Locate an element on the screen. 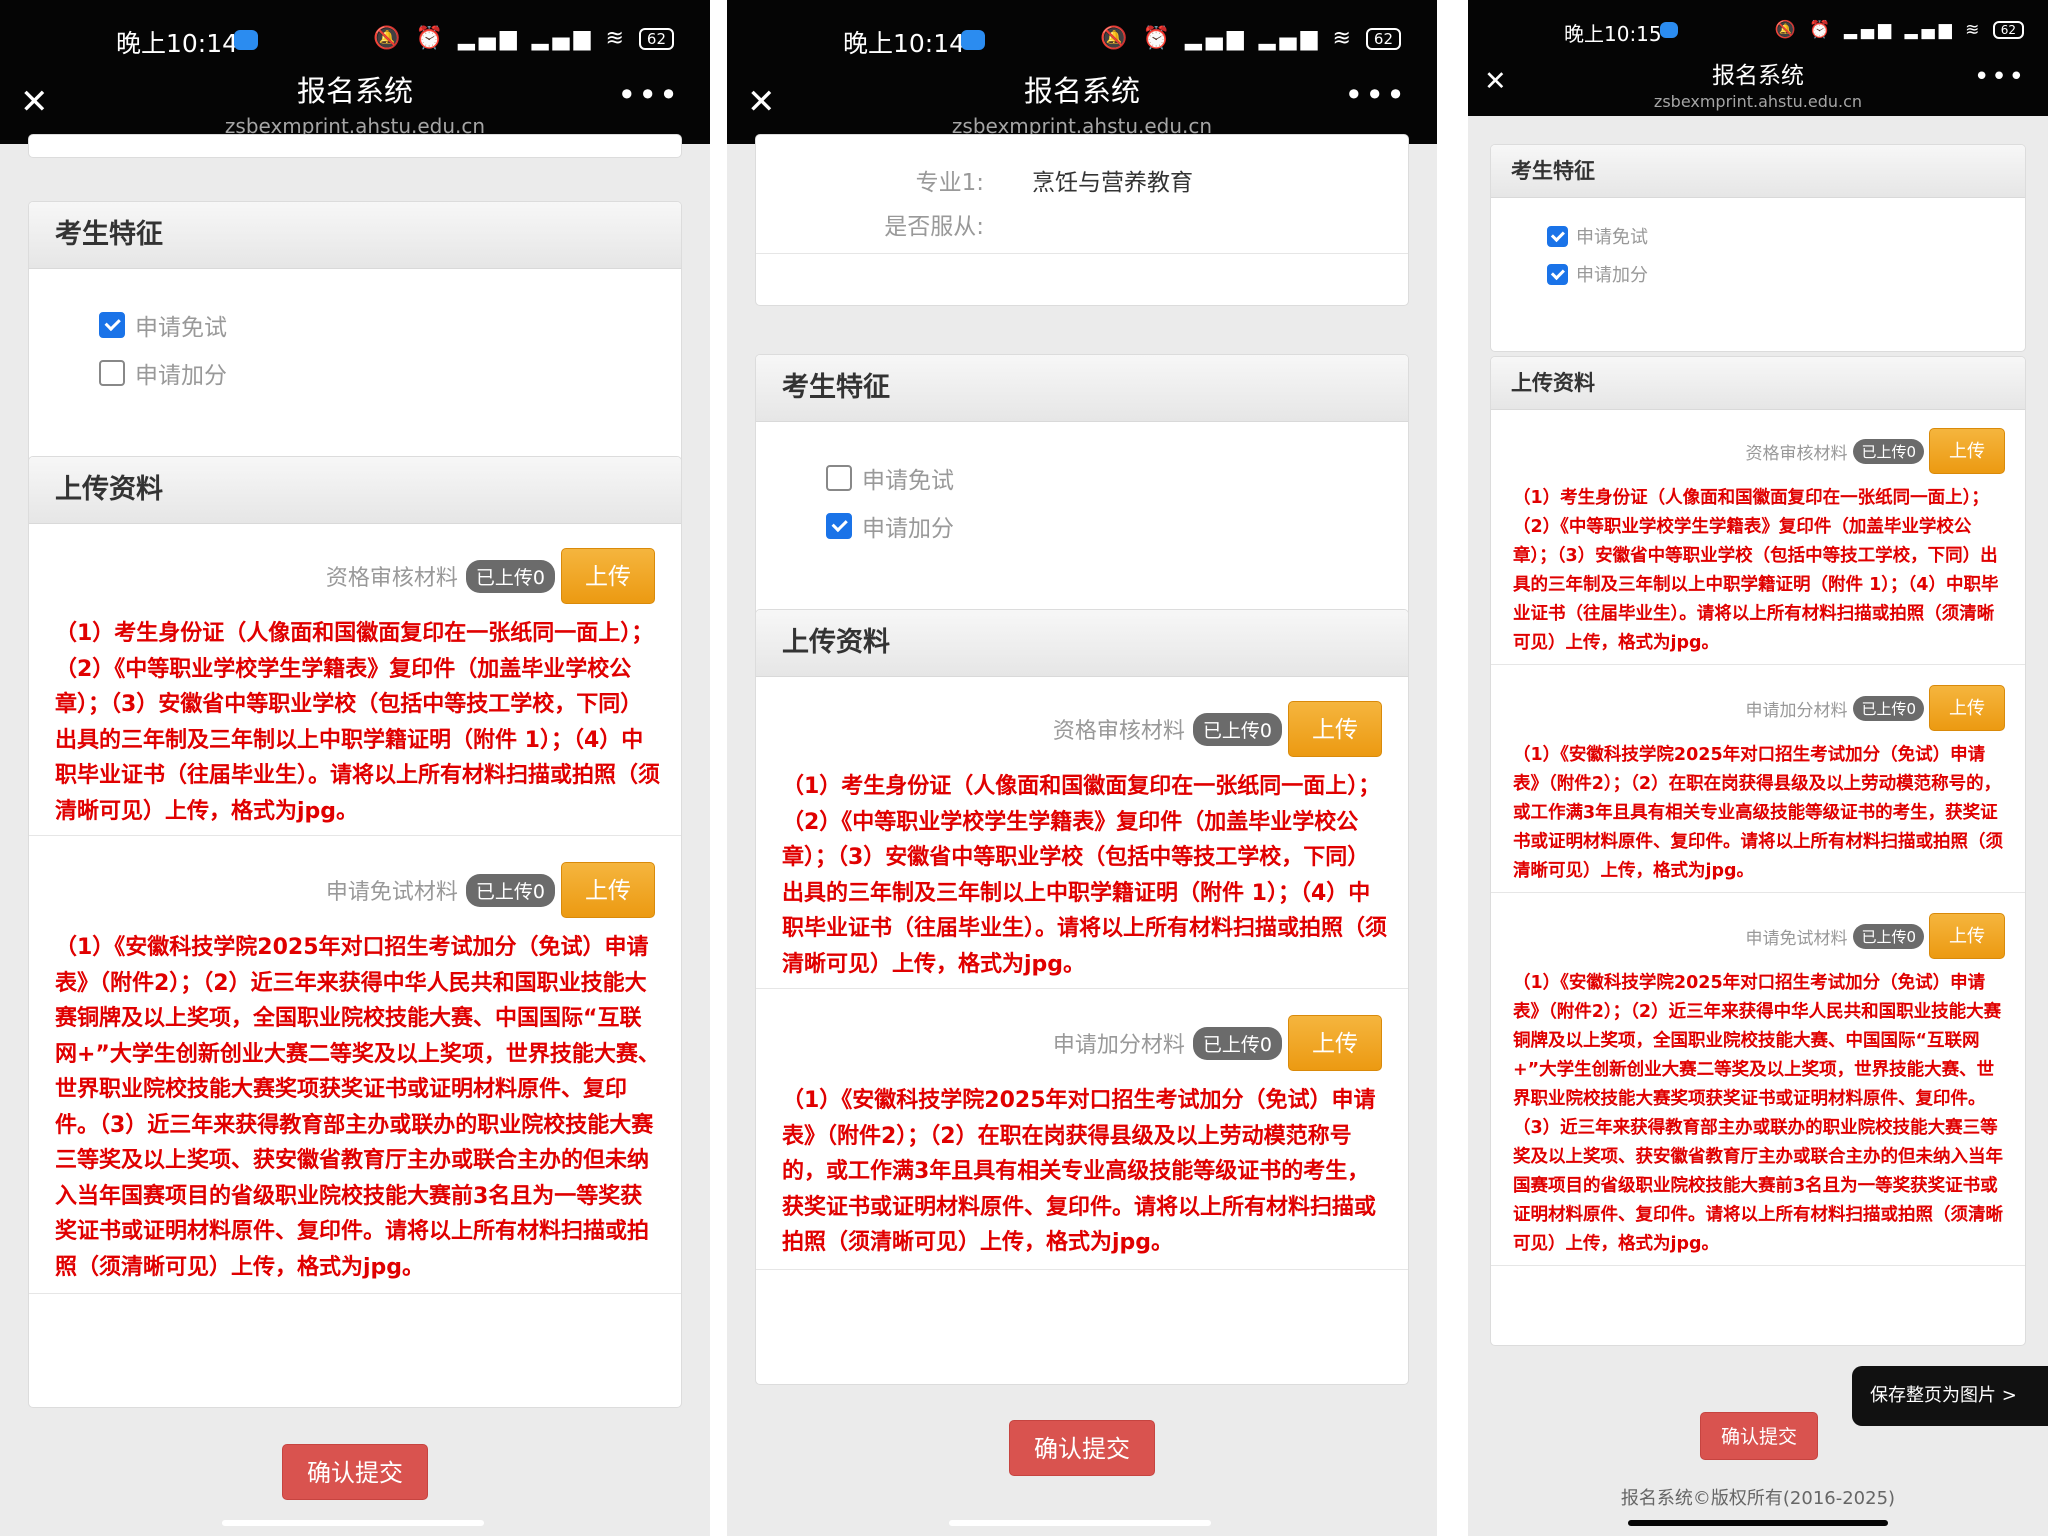 This screenshot has width=2048, height=1536. save-page-as-image-button: 保存整页为图片 > is located at coordinates (1950, 1396).